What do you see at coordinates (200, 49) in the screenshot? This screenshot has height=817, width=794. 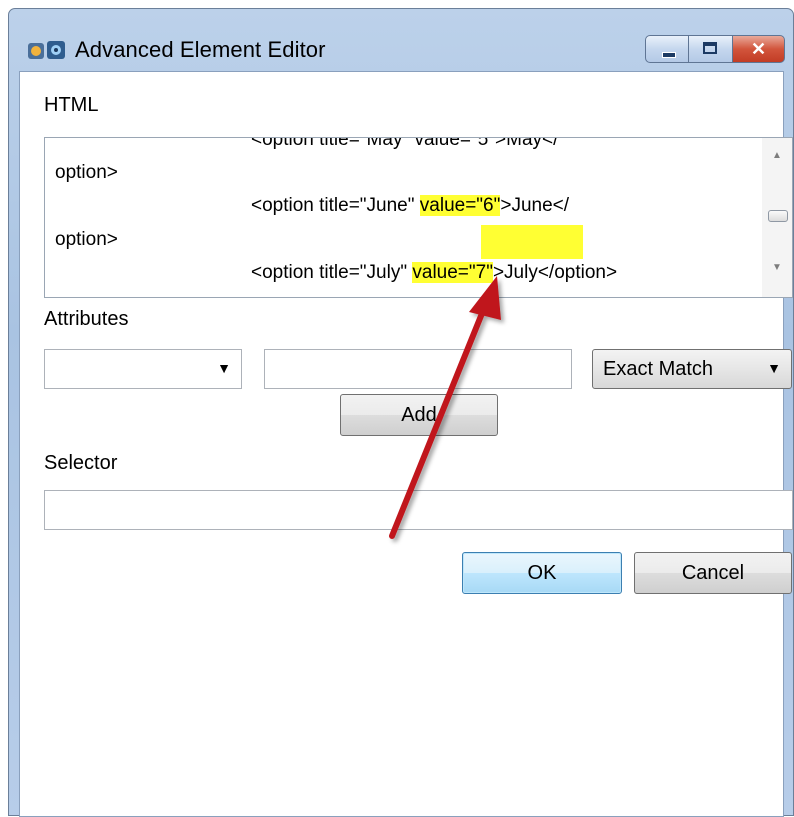 I see `window-title: Advanced Element Editor` at bounding box center [200, 49].